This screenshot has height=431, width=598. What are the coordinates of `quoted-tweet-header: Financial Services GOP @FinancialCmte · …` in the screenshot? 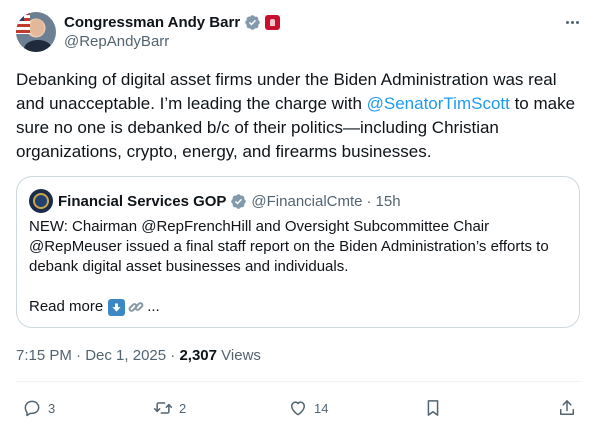 It's located at (215, 201).